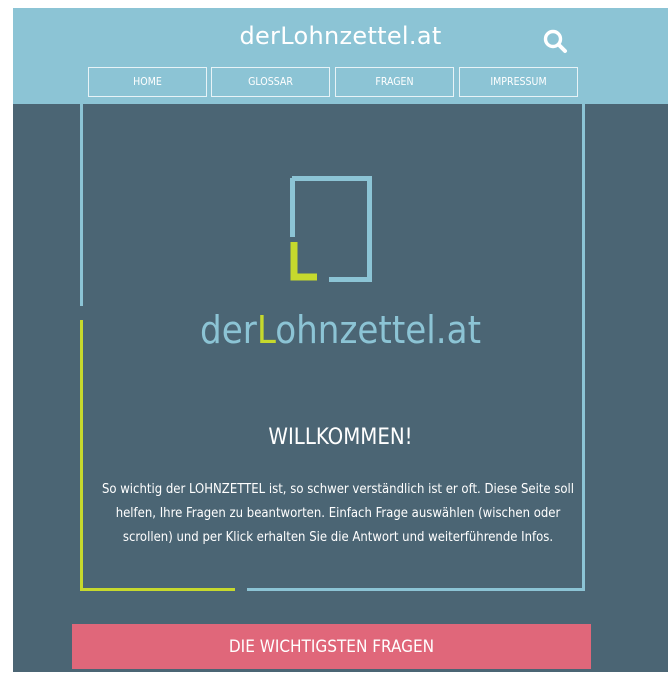  What do you see at coordinates (331, 646) in the screenshot?
I see `top-questions-button: Die wichtigsten Fragen` at bounding box center [331, 646].